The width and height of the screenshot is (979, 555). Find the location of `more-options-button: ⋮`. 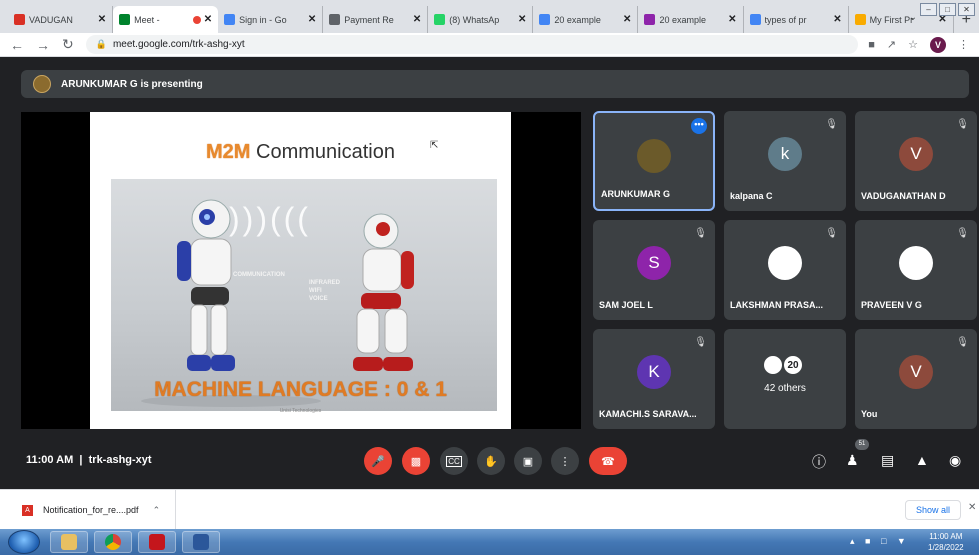

more-options-button: ⋮ is located at coordinates (565, 461).